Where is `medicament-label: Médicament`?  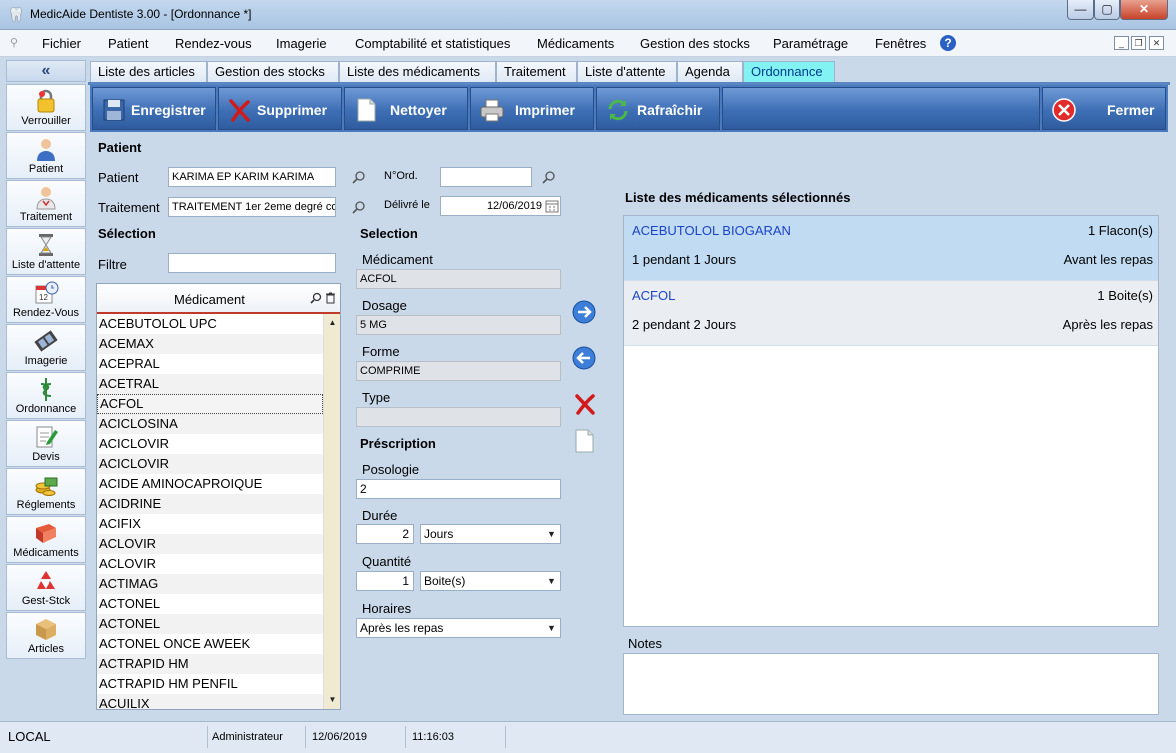 medicament-label: Médicament is located at coordinates (397, 259).